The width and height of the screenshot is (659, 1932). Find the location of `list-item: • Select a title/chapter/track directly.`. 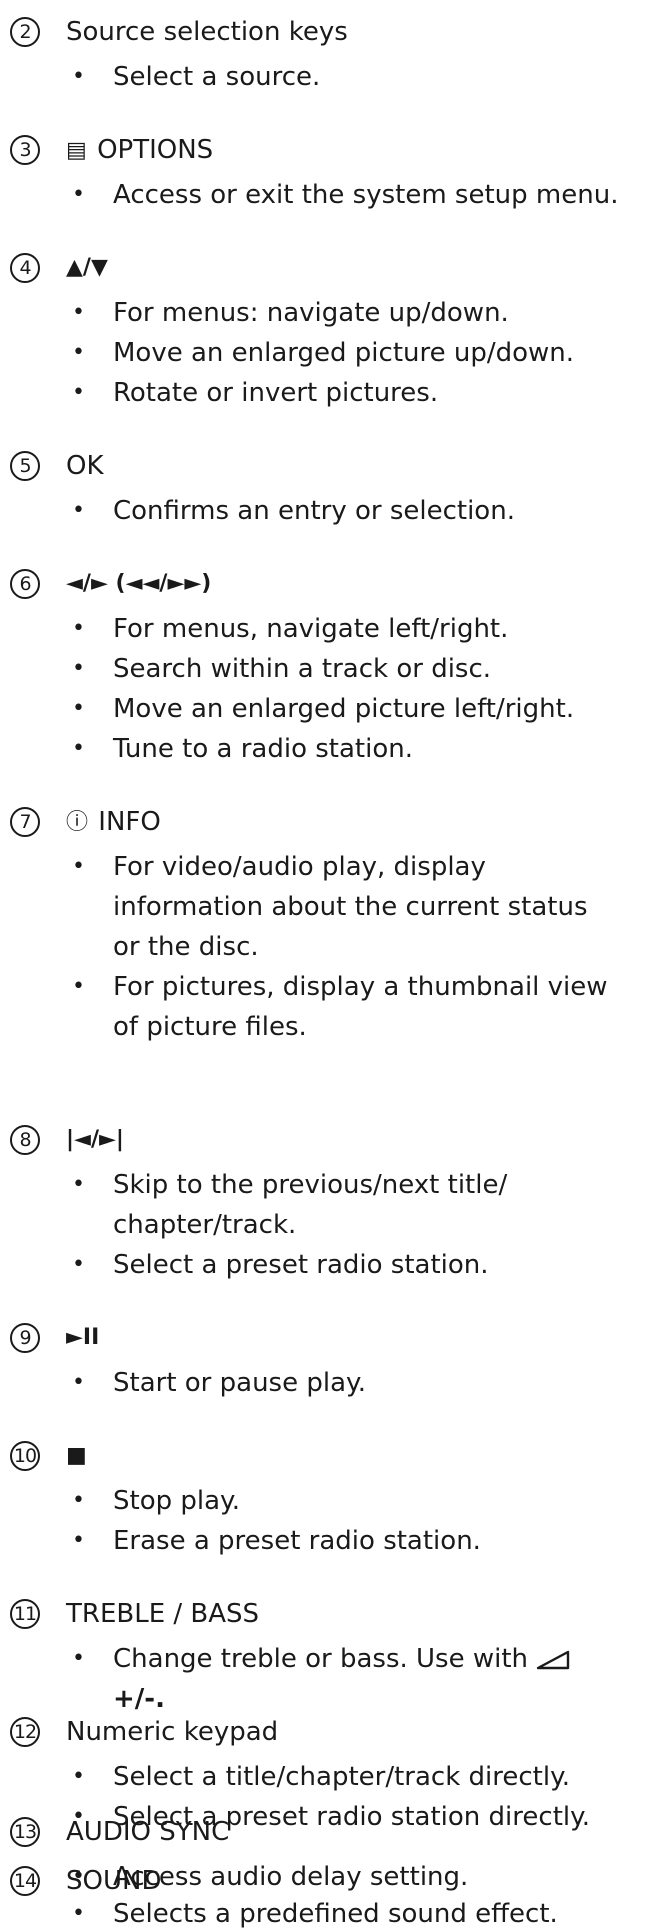

list-item: • Select a title/chapter/track directly. is located at coordinates (329, 1777).